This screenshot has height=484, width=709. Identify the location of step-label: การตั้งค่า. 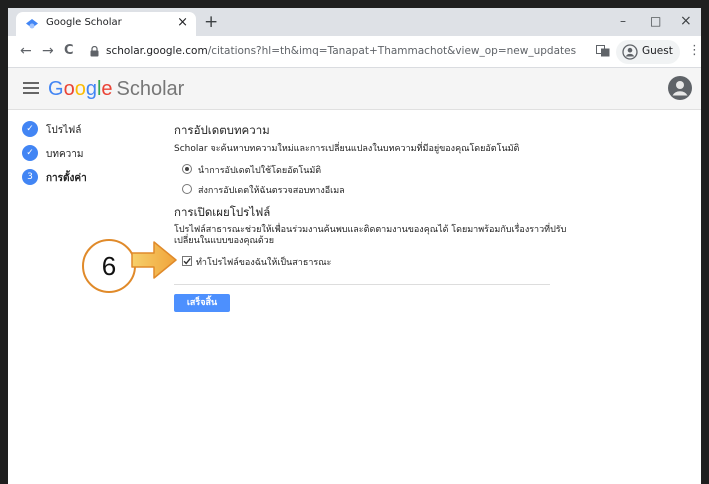
(66, 178).